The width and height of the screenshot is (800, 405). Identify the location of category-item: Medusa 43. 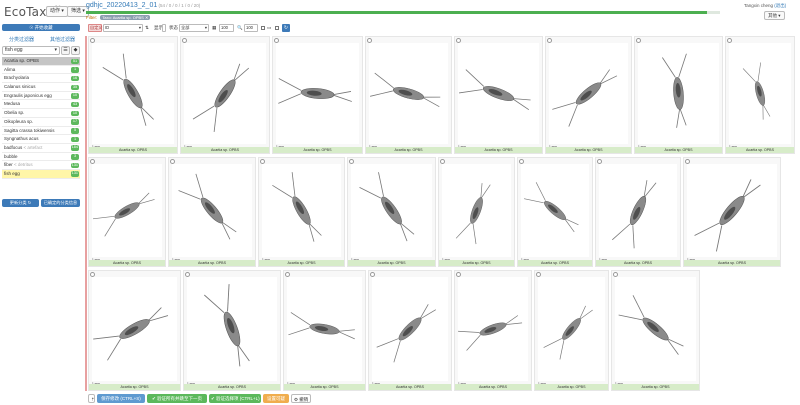
(41, 105).